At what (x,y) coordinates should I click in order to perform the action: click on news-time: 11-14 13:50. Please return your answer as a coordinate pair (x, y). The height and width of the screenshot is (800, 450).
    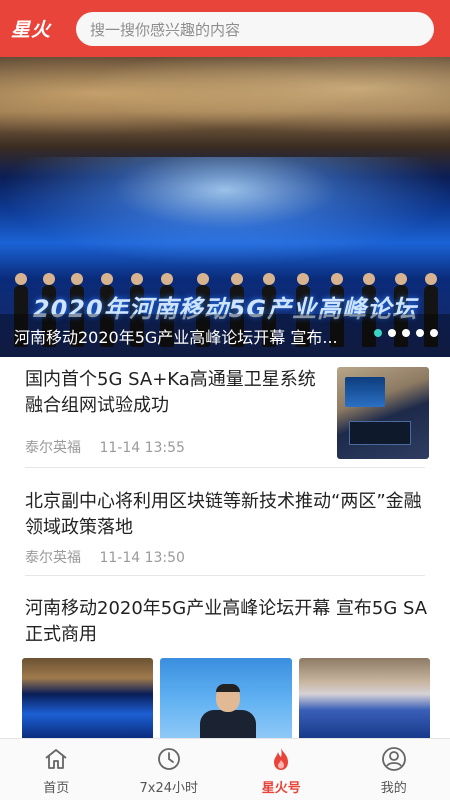
    Looking at the image, I should click on (142, 558).